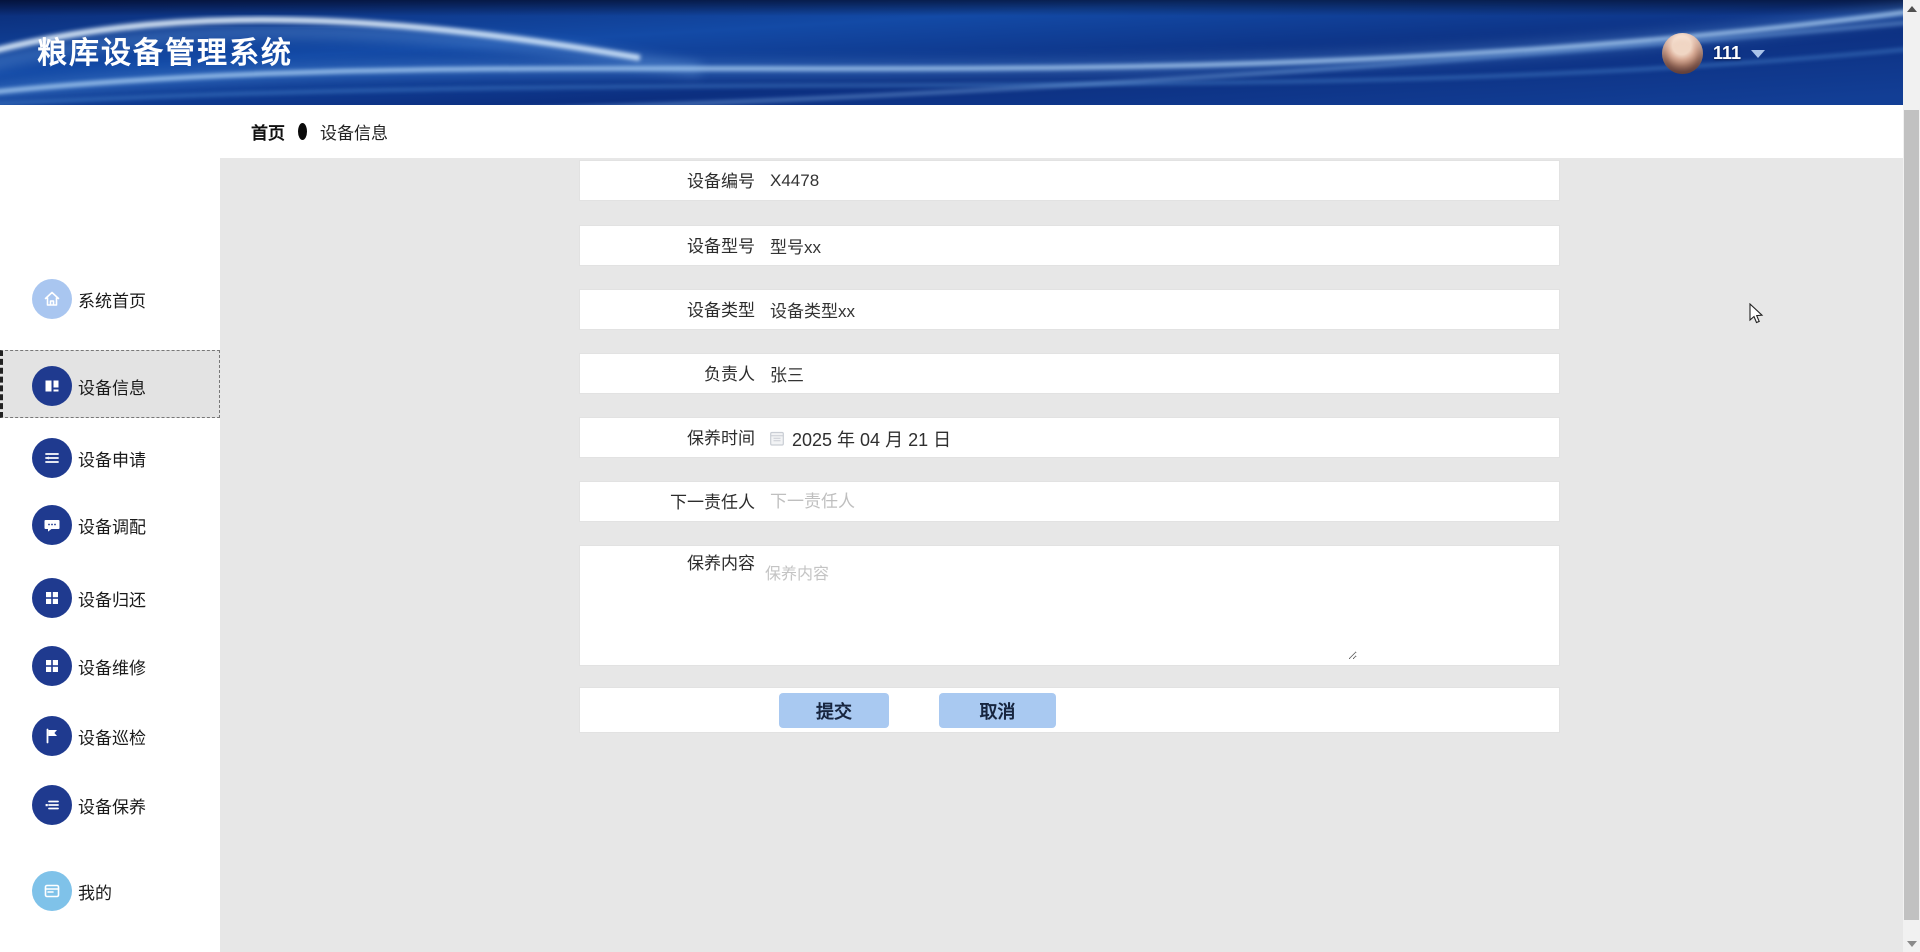 The image size is (1920, 952). What do you see at coordinates (1758, 54) in the screenshot?
I see `chevron-down-icon` at bounding box center [1758, 54].